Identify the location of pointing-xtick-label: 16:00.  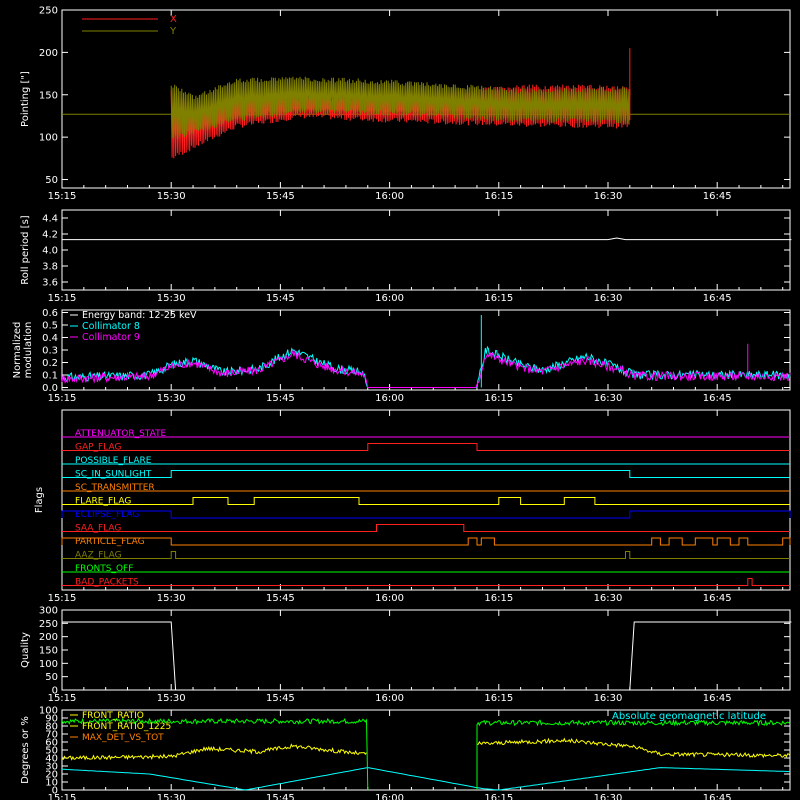
(389, 196).